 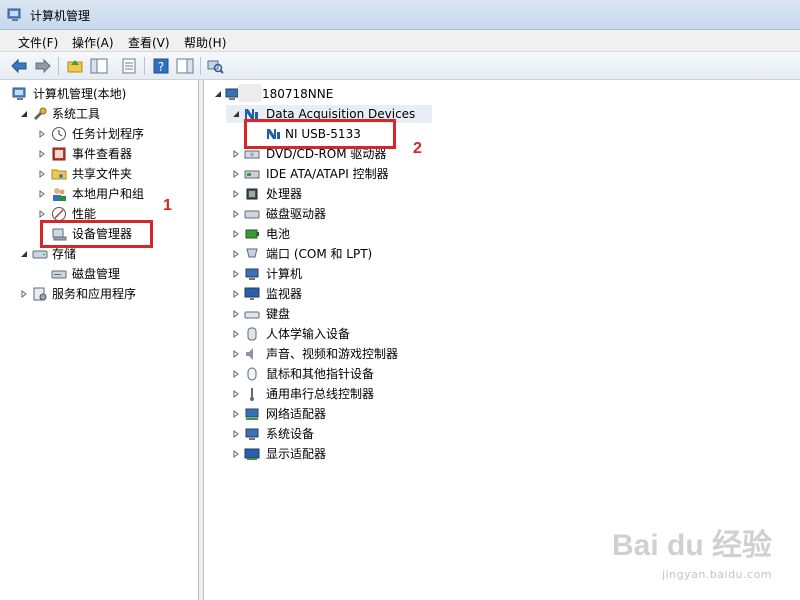 I want to click on menu-action: 操作(A), so click(x=93, y=42).